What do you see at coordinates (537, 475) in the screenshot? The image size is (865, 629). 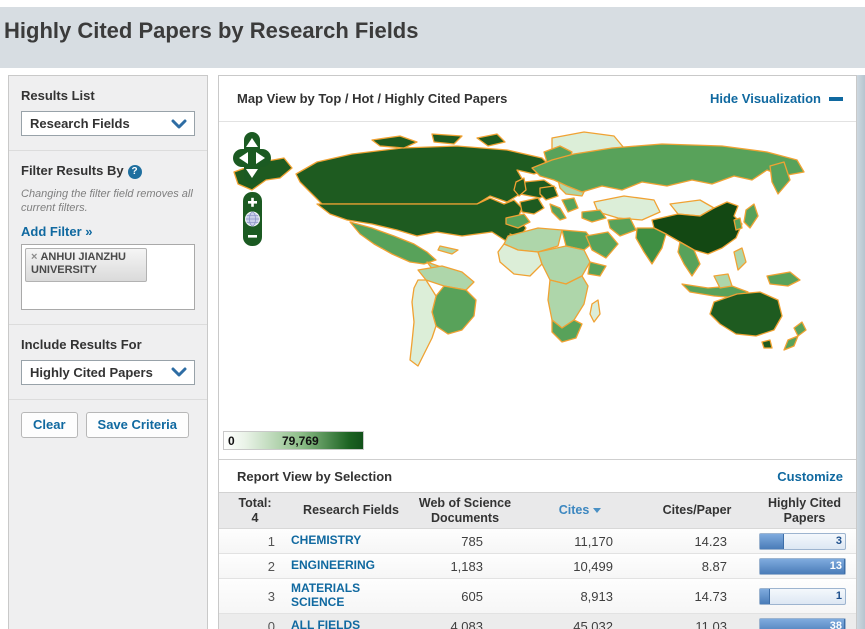 I see `report-view-header: Report View by Selection Customize` at bounding box center [537, 475].